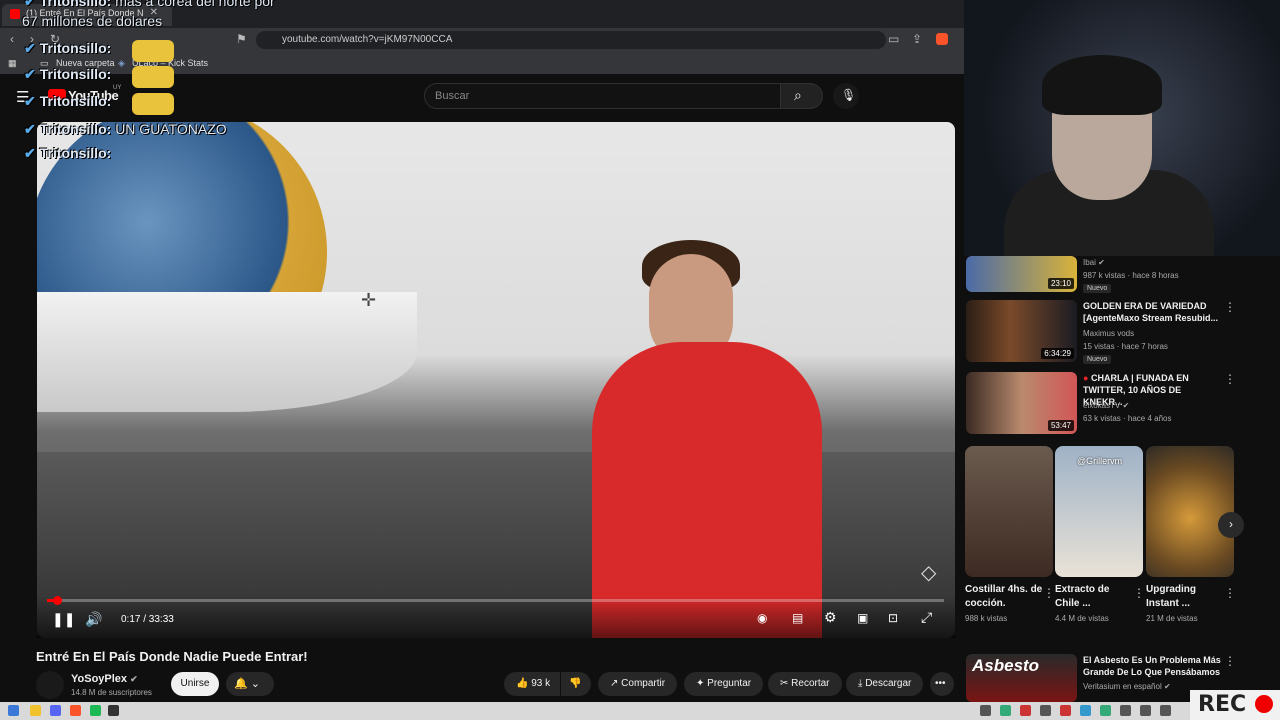  What do you see at coordinates (13, 710) in the screenshot?
I see `start-icon` at bounding box center [13, 710].